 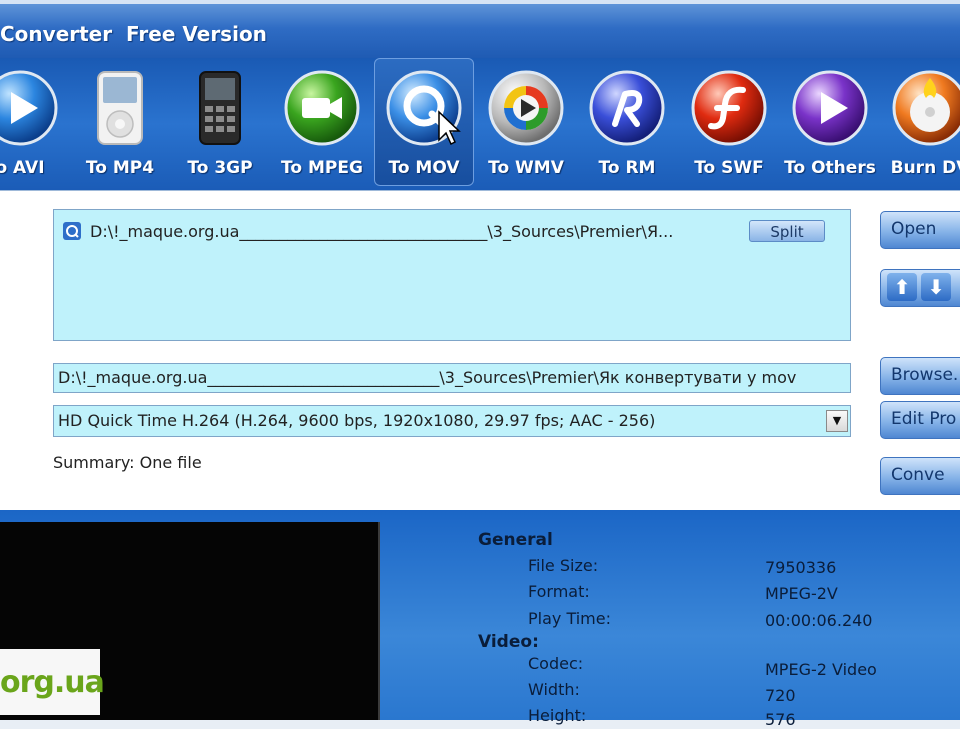 I want to click on to-swf-button: To SWF, so click(x=729, y=122).